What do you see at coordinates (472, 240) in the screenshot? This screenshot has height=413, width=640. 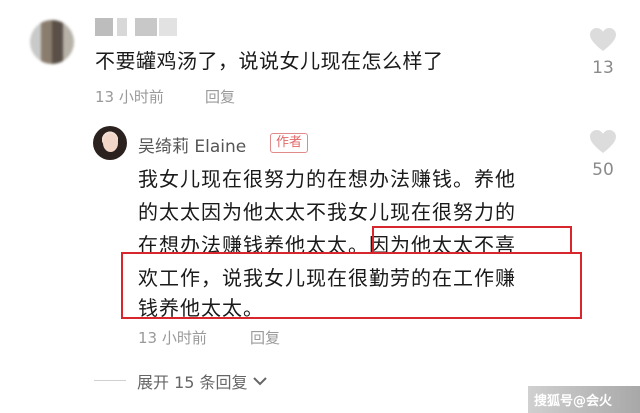 I see `highlight-box-top` at bounding box center [472, 240].